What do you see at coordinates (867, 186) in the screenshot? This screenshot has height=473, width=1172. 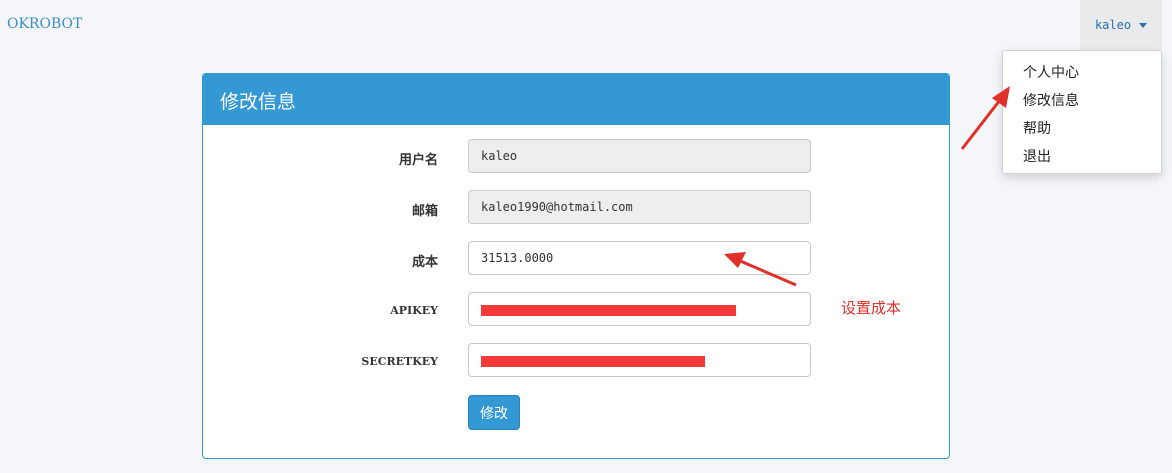 I see `annotation-arrows` at bounding box center [867, 186].